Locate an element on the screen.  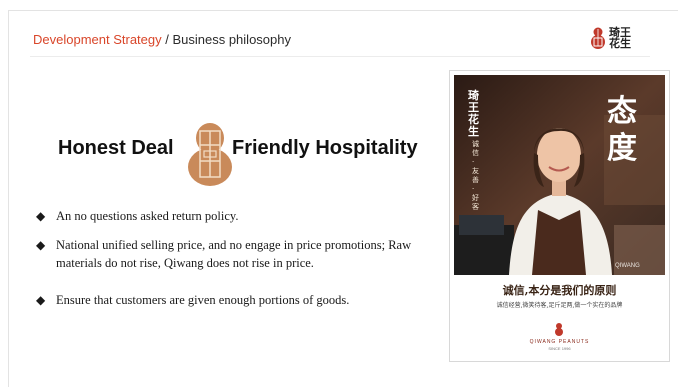
list-item-text: An no questions asked return policy. is located at coordinates (147, 216).